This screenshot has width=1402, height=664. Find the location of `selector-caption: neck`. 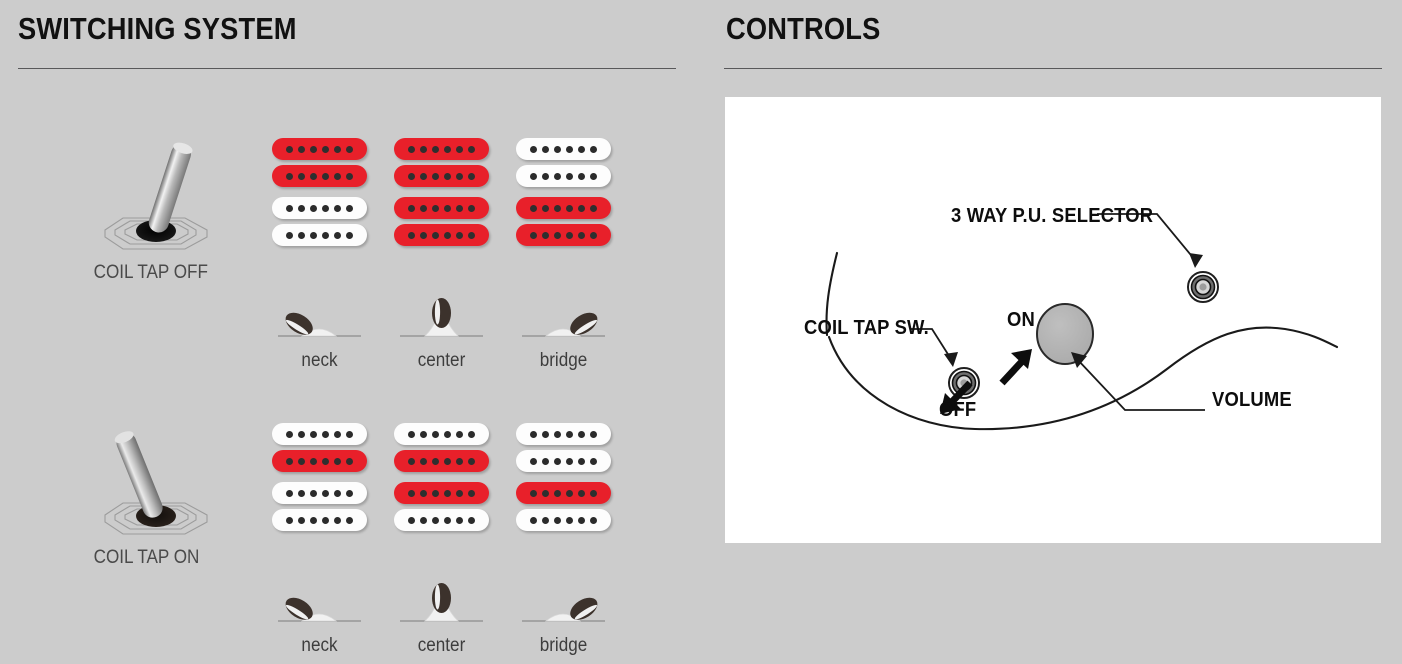

selector-caption: neck is located at coordinates (319, 360).